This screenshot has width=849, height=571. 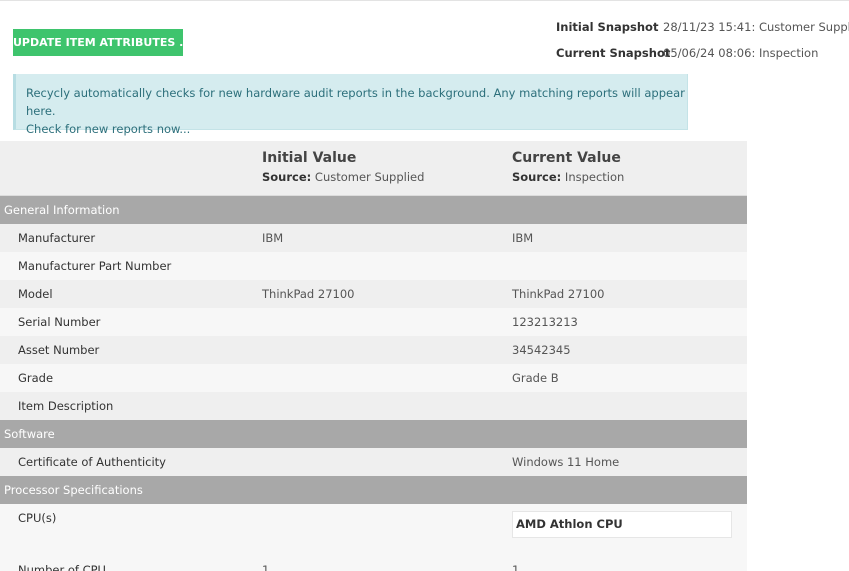 I want to click on section-processor-specifications: Processor Specifications, so click(x=373, y=490).